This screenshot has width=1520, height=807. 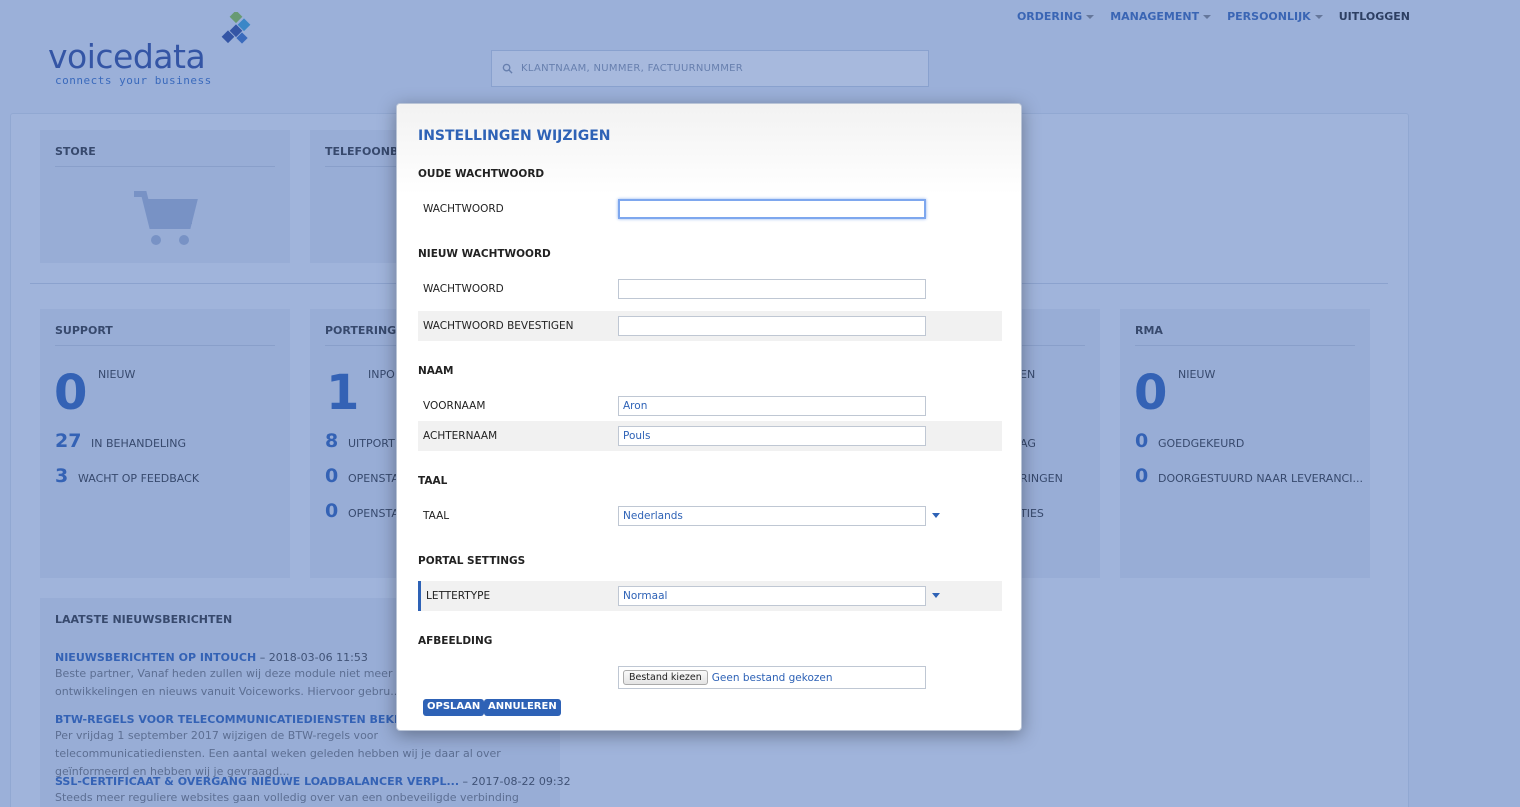 What do you see at coordinates (433, 481) in the screenshot?
I see `section-language: TAAL` at bounding box center [433, 481].